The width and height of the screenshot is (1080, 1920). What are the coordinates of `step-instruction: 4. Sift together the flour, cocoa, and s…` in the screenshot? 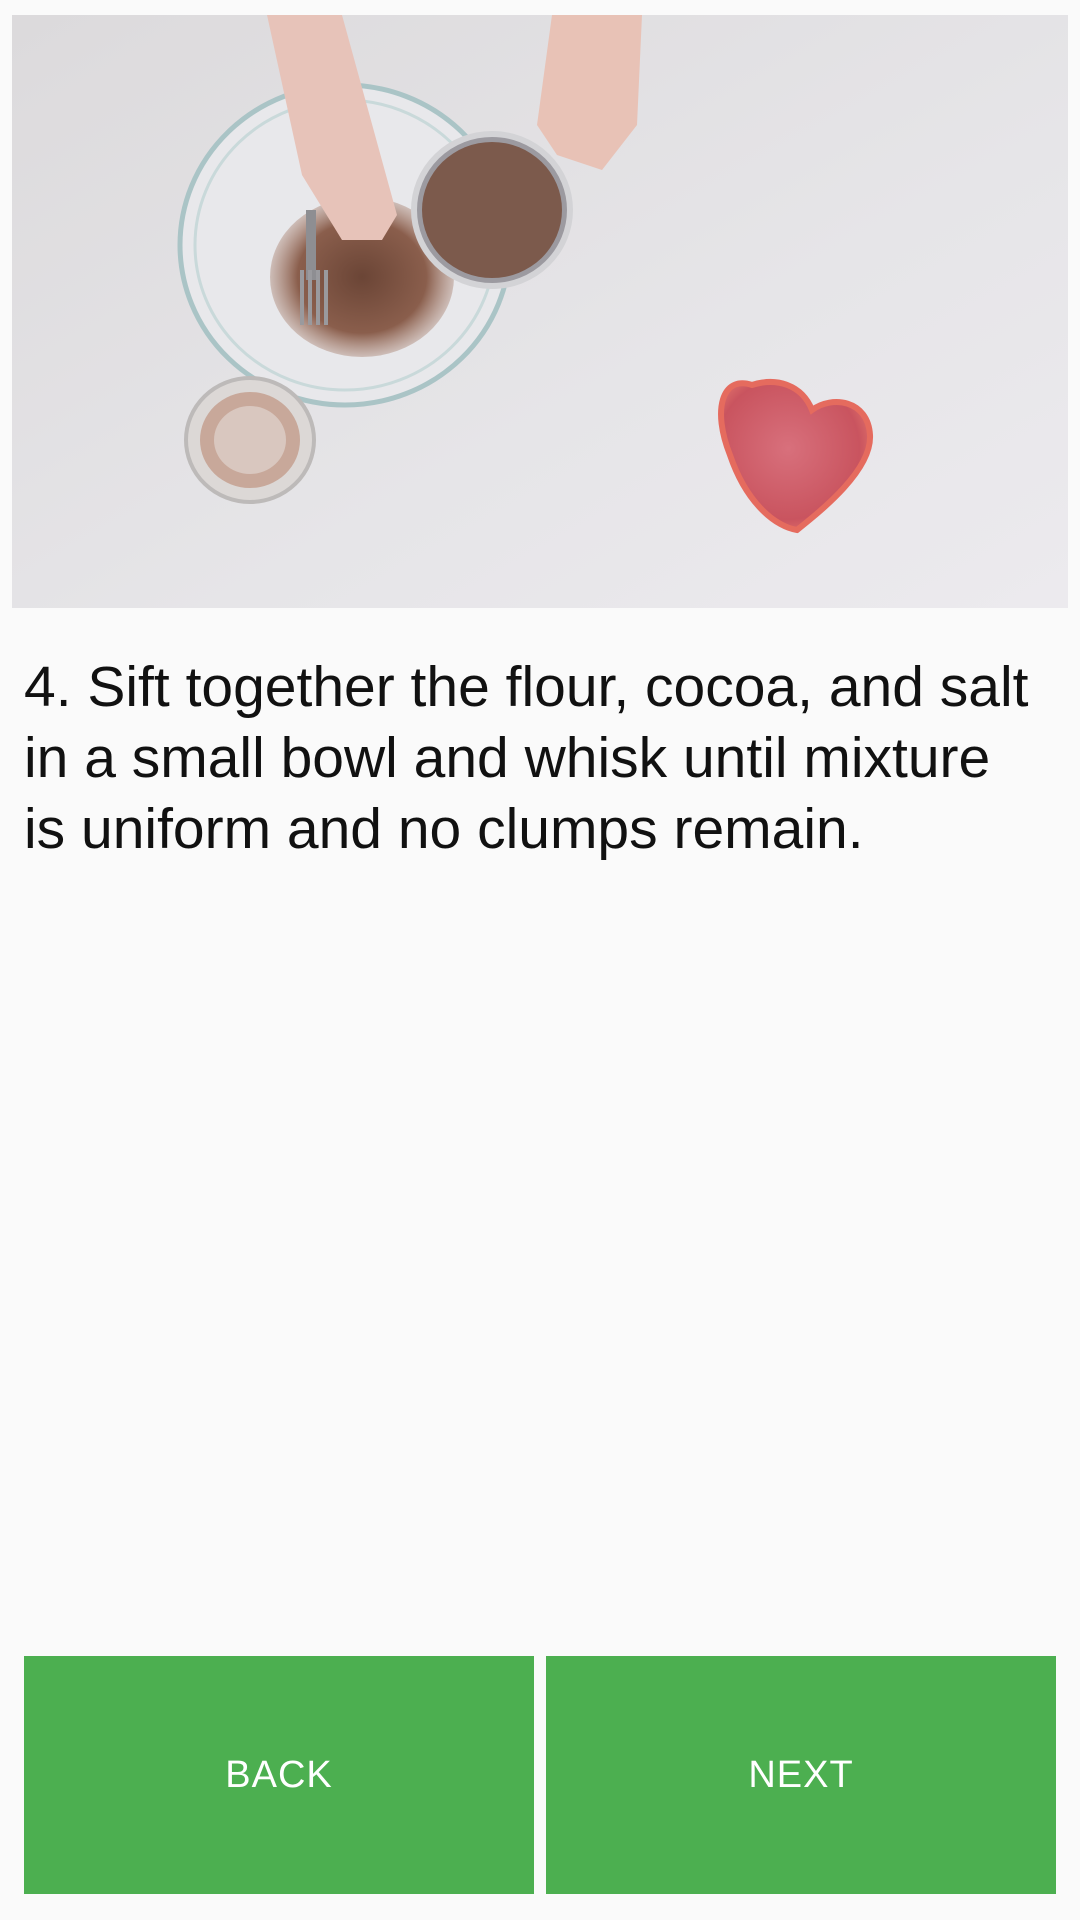 It's located at (526, 758).